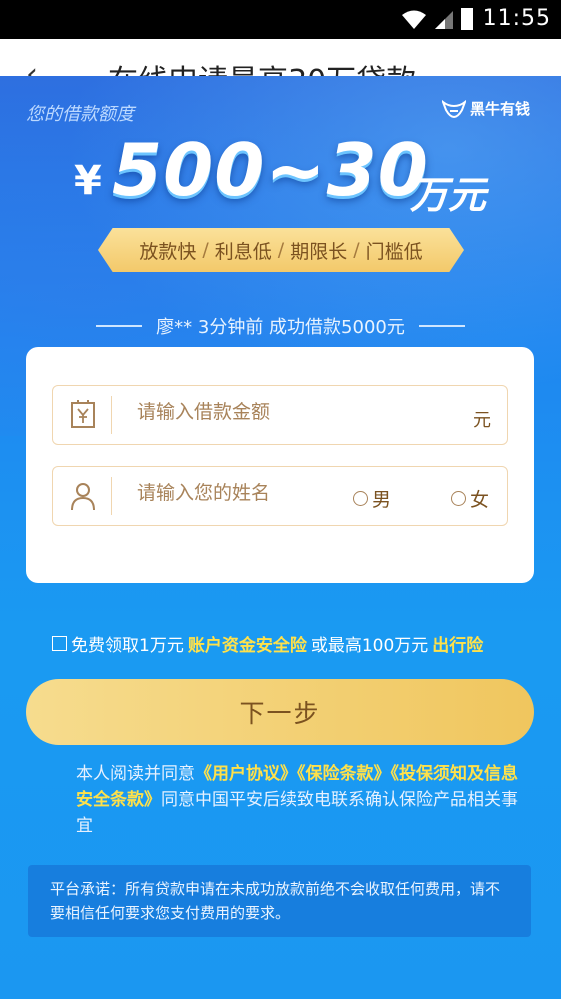  Describe the element at coordinates (83, 497) in the screenshot. I see `user-icon` at that location.